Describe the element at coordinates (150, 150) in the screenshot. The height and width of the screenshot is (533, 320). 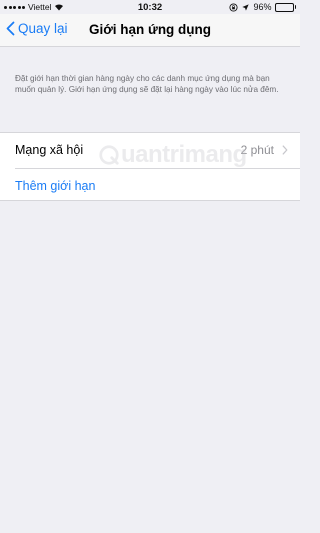
I see `list-item: Mạng xã hội 2 phút` at that location.